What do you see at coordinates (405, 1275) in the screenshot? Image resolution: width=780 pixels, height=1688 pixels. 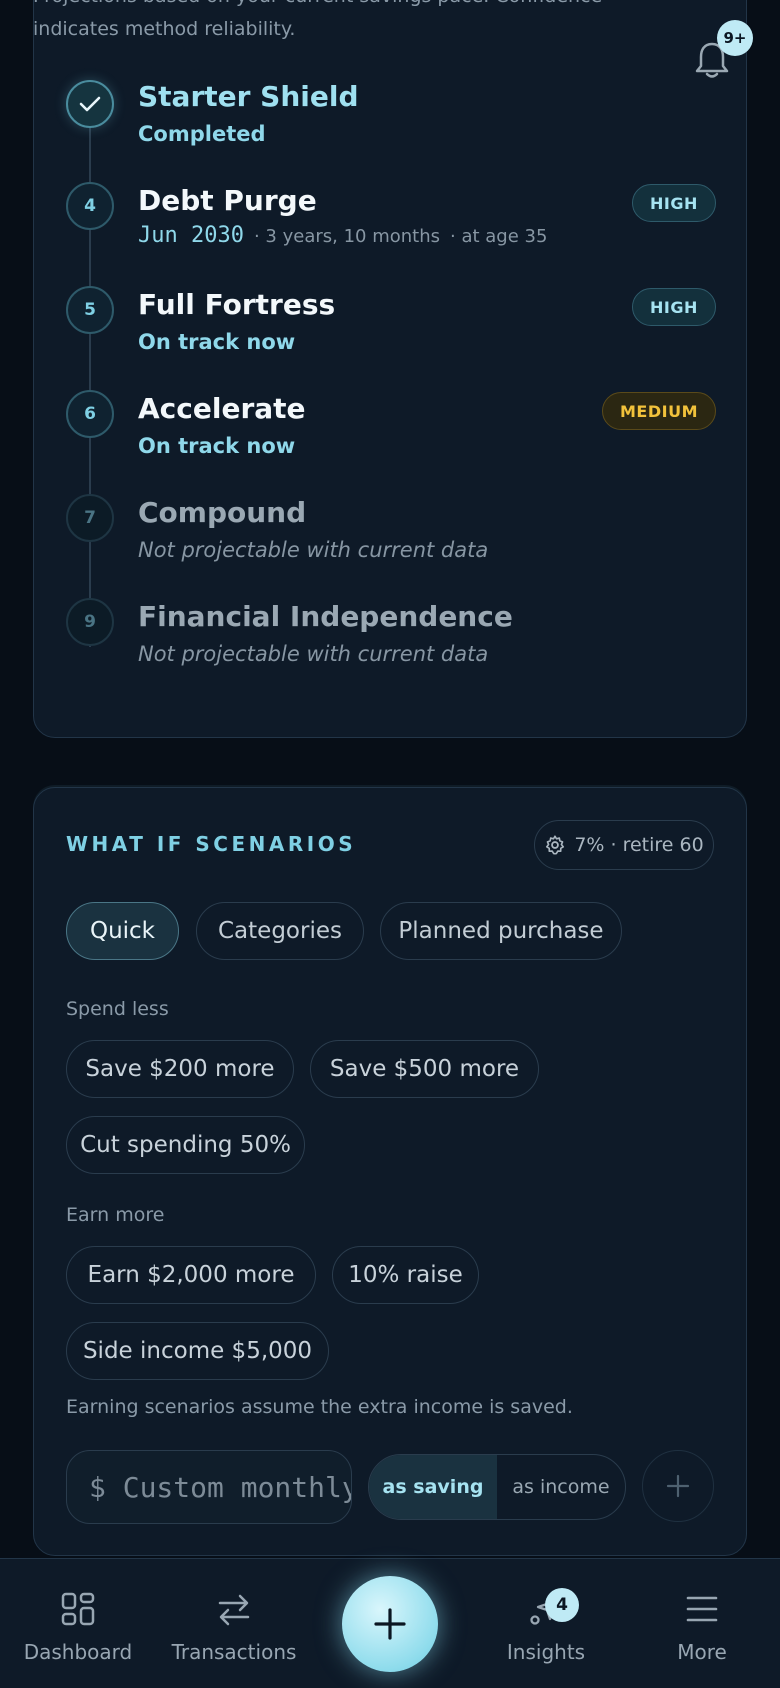 I see `scenario-chip: 10% raise` at bounding box center [405, 1275].